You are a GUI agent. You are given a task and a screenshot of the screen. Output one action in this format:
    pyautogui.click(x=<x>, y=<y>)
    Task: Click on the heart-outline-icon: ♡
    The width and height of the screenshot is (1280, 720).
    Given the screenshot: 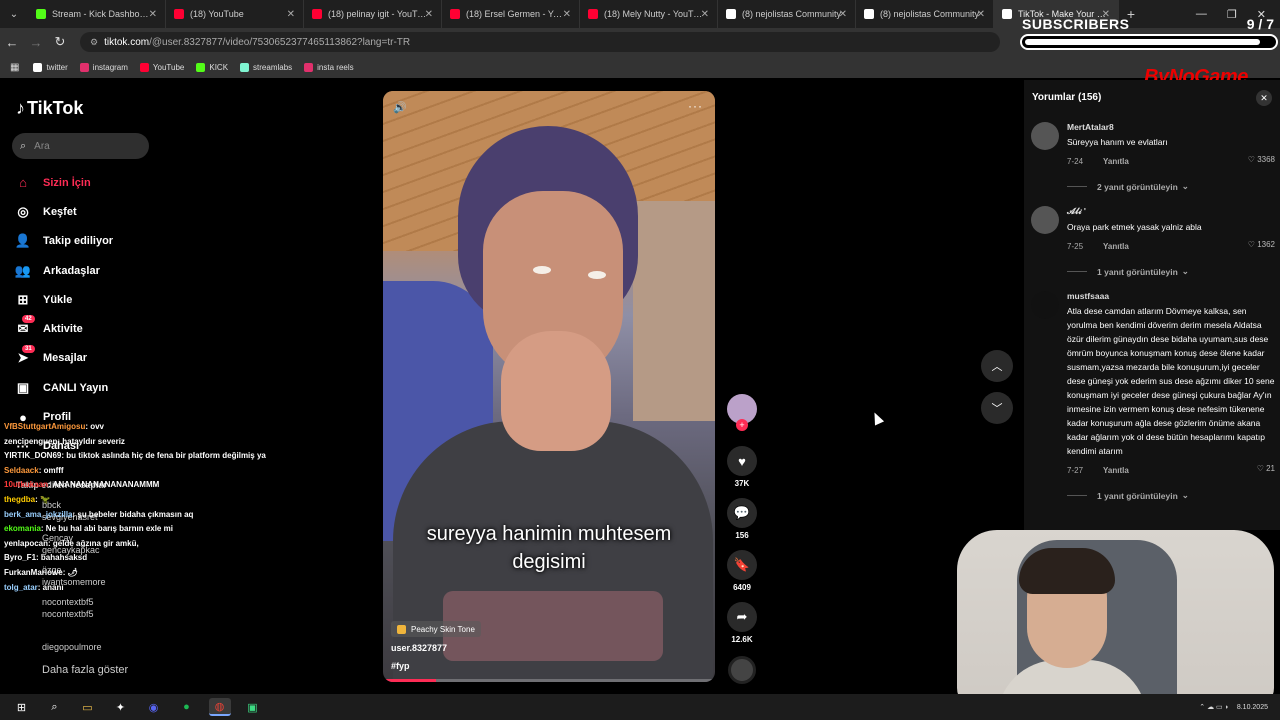 What is the action you would take?
    pyautogui.click(x=1261, y=468)
    